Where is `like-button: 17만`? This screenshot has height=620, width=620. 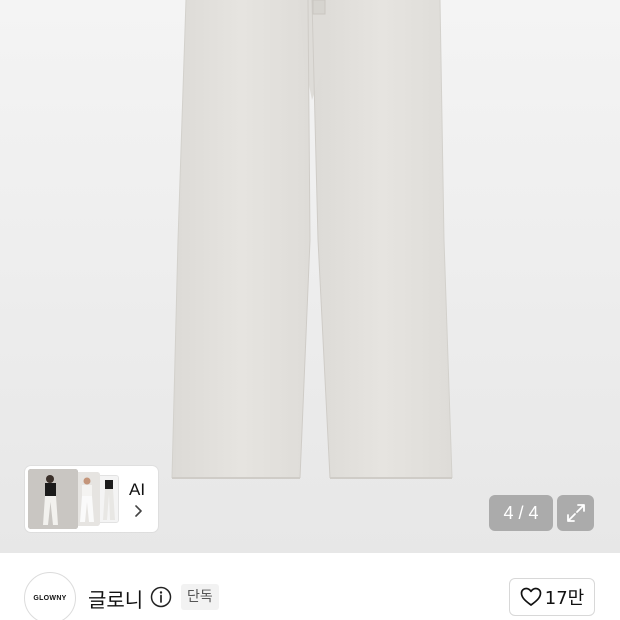 like-button: 17만 is located at coordinates (552, 597).